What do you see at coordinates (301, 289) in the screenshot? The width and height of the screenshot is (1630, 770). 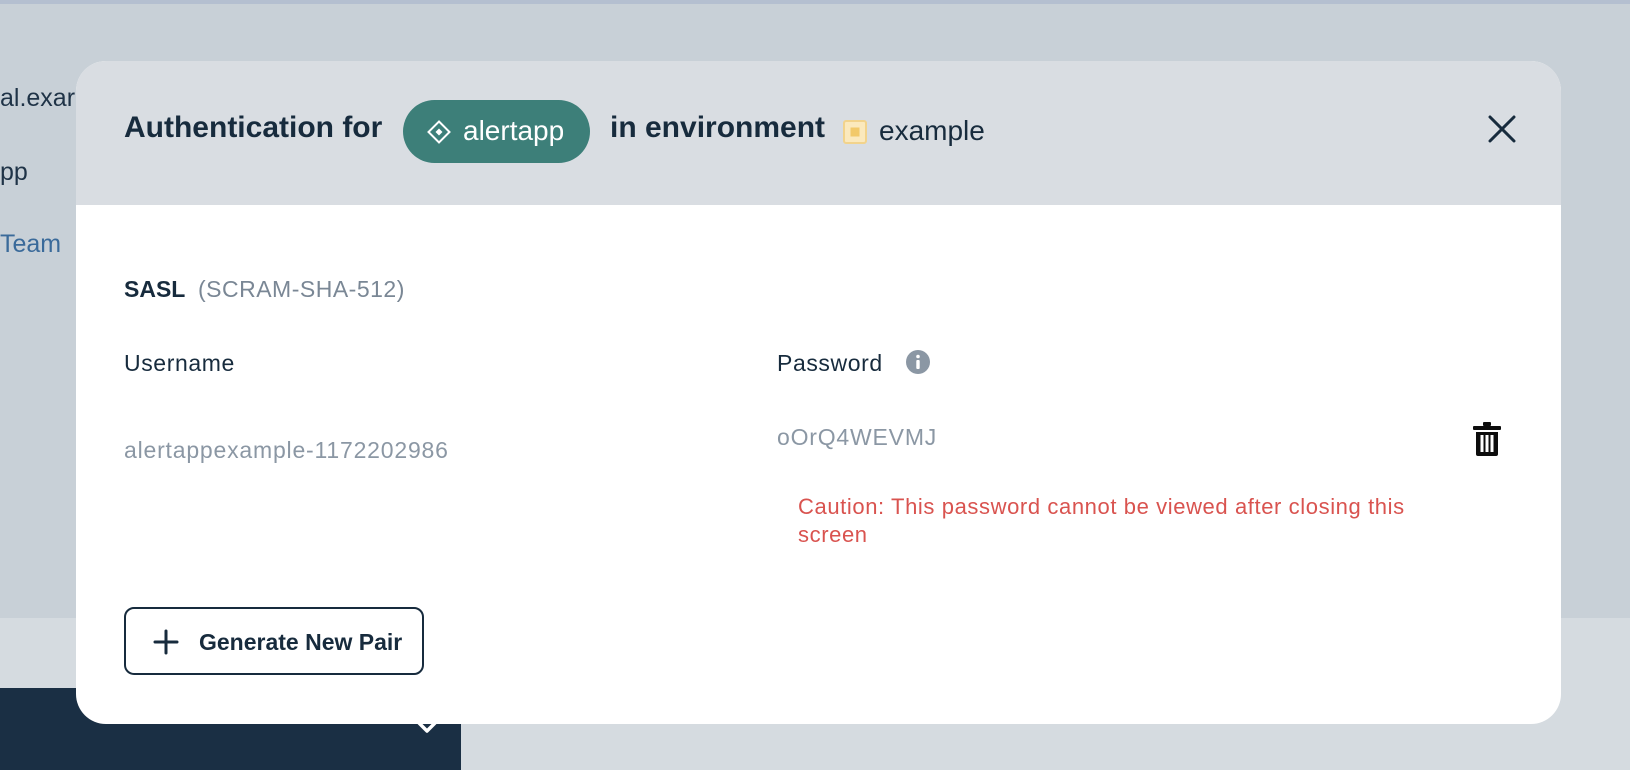 I see `auth-mechanism: (SCRAM-SHA-512)` at bounding box center [301, 289].